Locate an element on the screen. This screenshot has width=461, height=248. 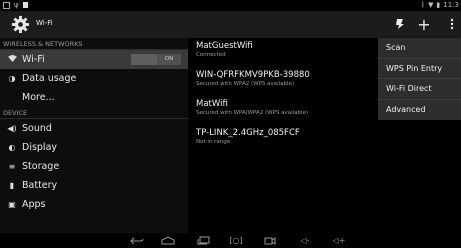
wps-push-icon is located at coordinates (400, 24).